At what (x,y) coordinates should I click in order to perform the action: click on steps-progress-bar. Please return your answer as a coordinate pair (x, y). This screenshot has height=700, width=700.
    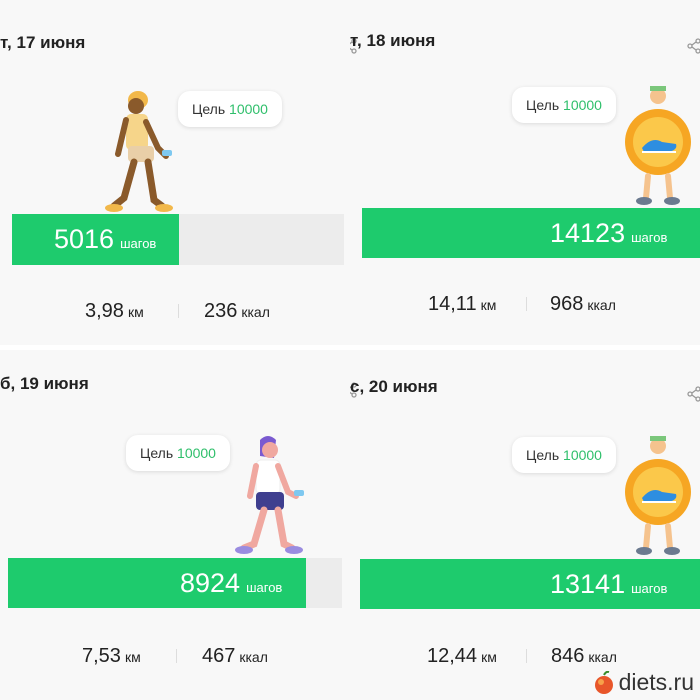
    Looking at the image, I should click on (175, 583).